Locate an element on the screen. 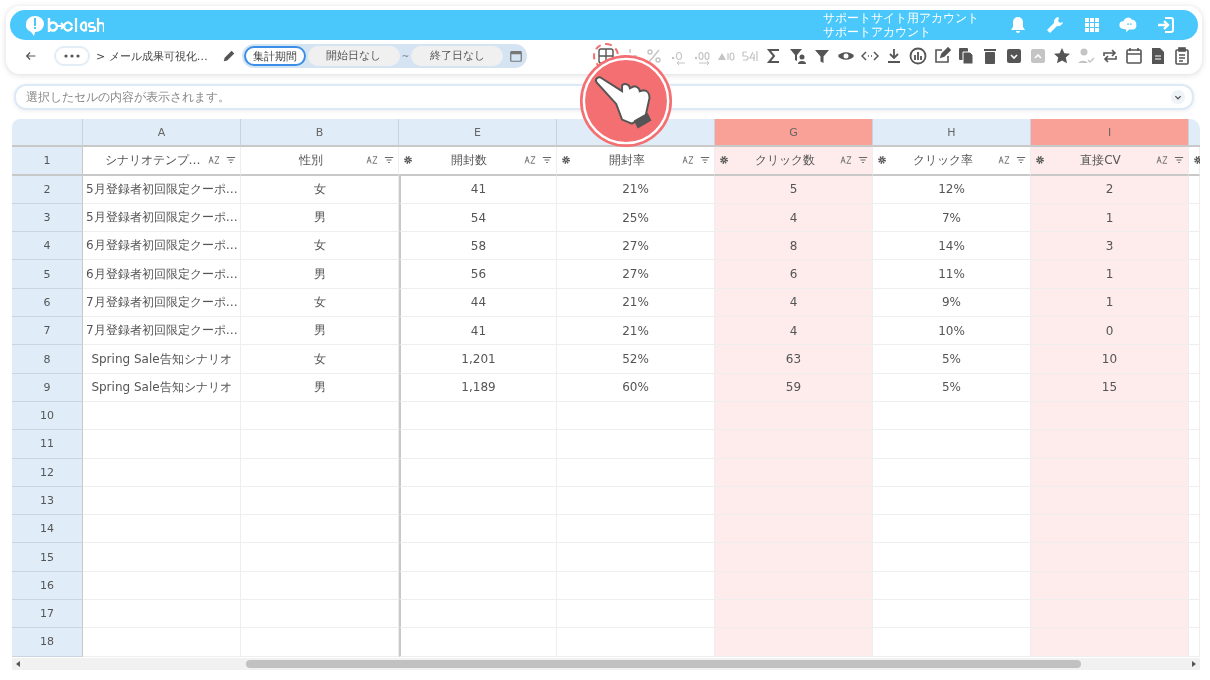 This screenshot has height=680, width=1210. scroll-left-icon is located at coordinates (18, 663).